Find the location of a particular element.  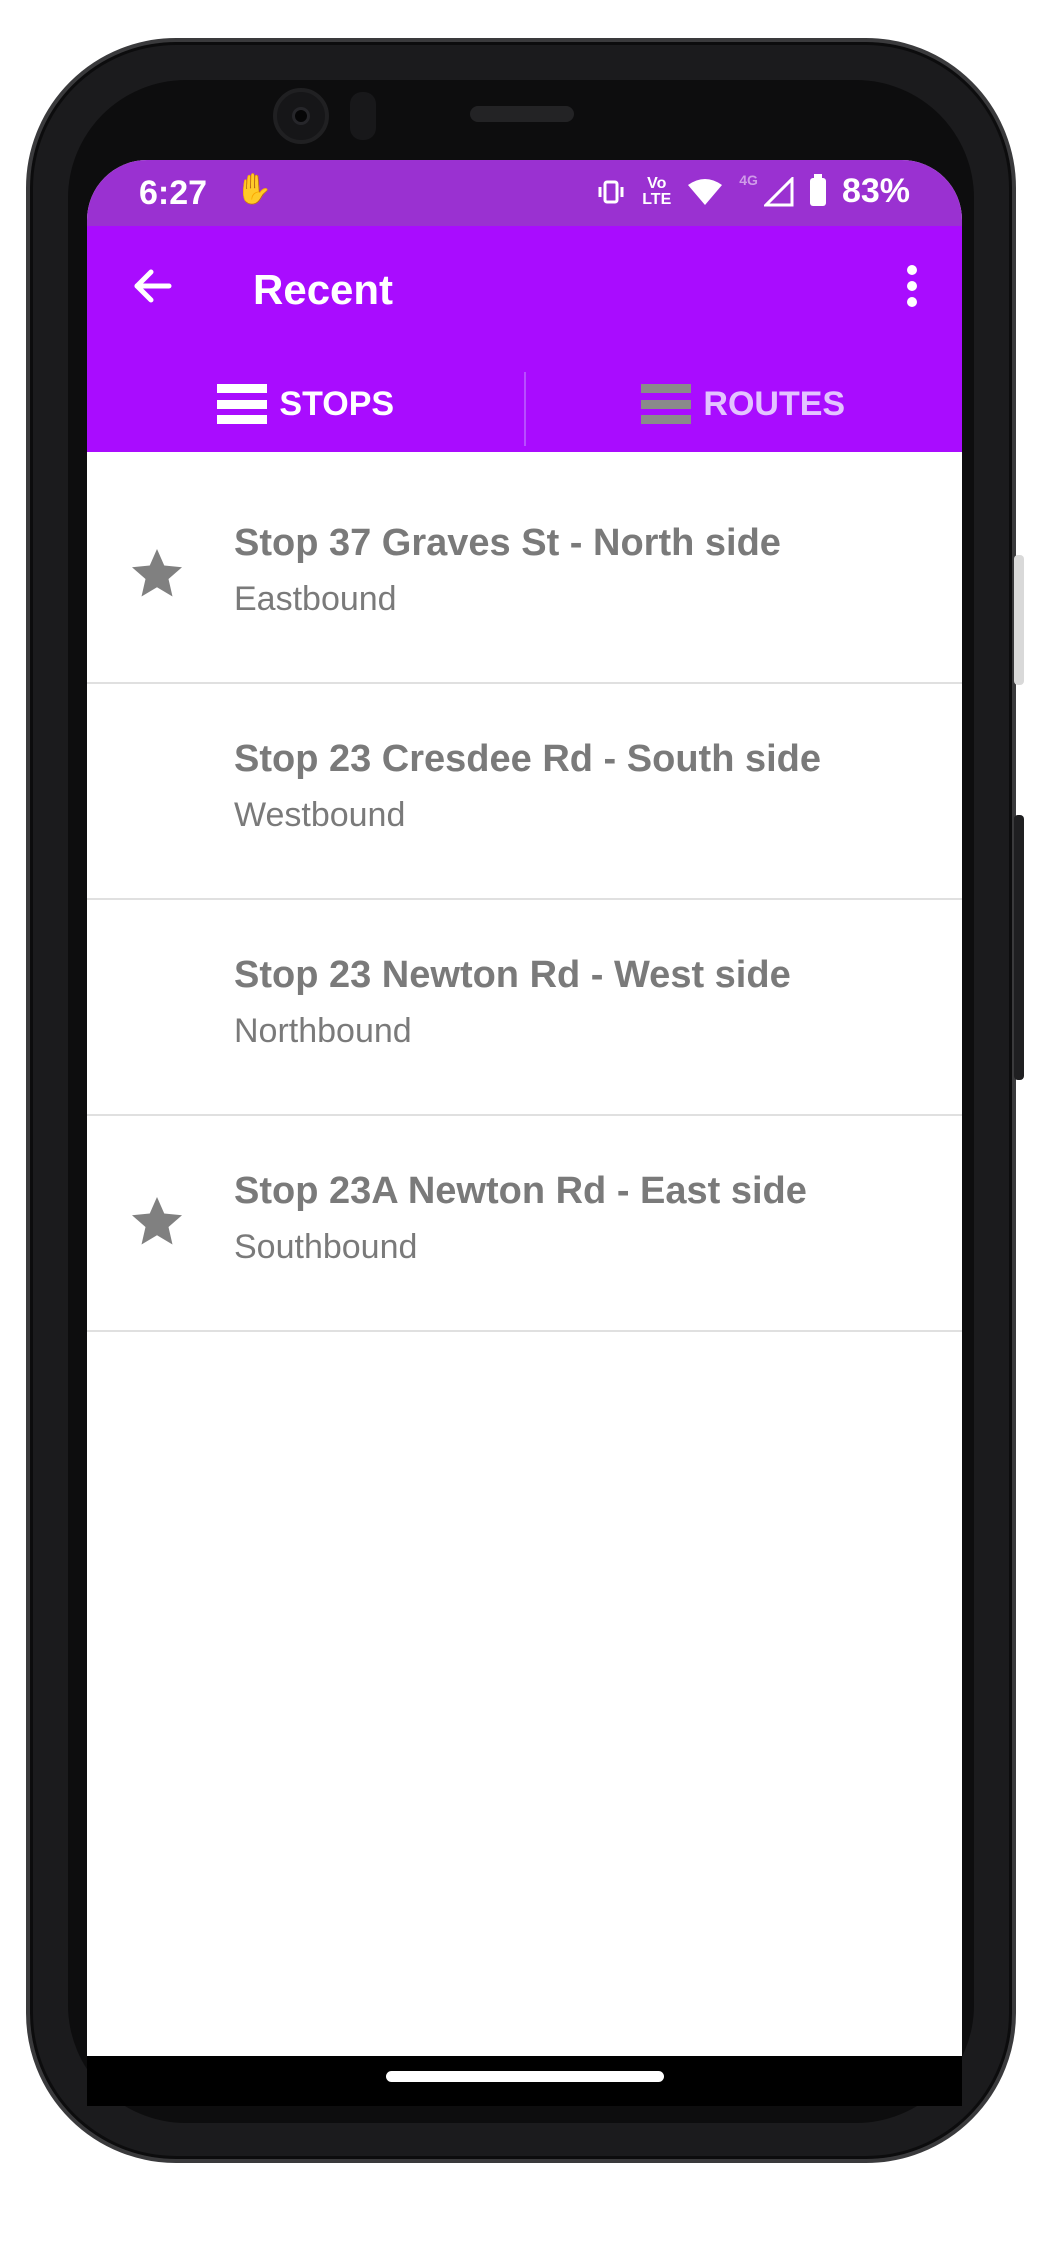

power-button is located at coordinates (1019, 947).